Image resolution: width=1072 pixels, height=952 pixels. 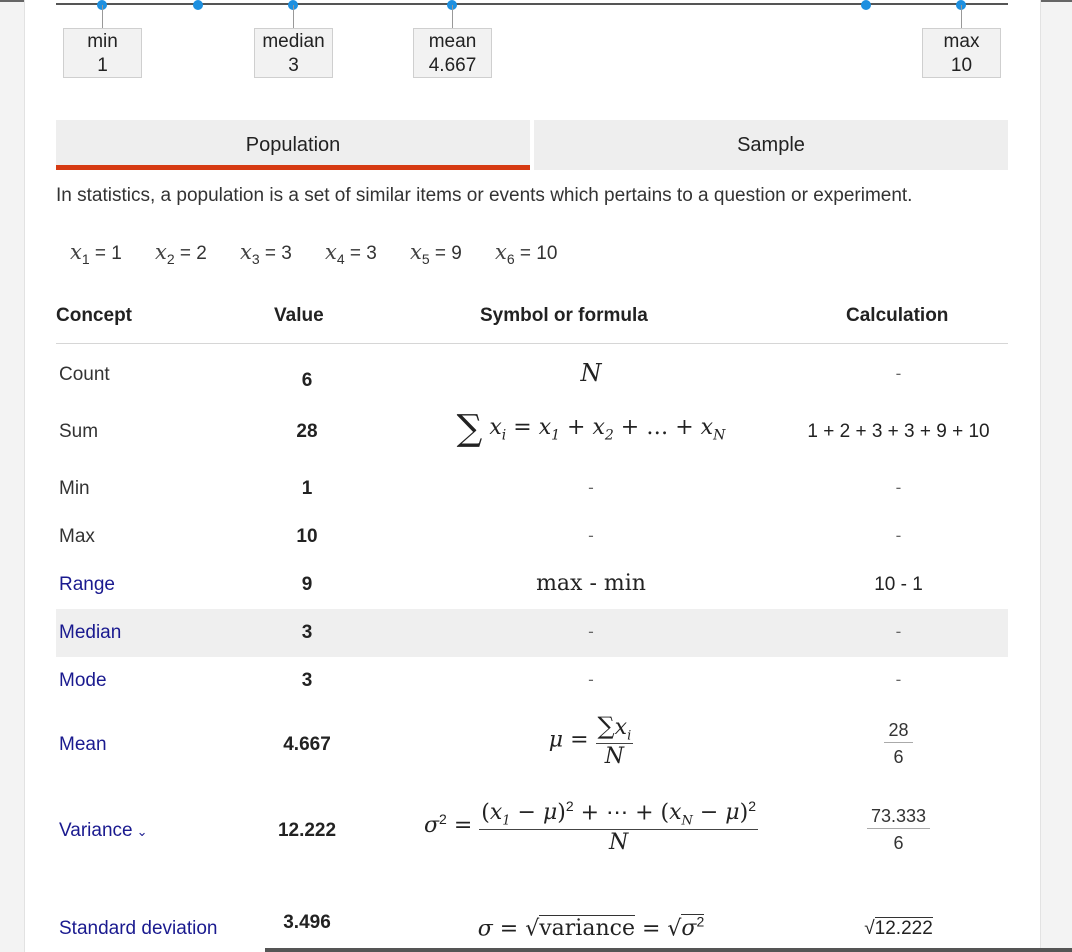 I want to click on calc-variance: 73.333 6, so click(x=898, y=830).